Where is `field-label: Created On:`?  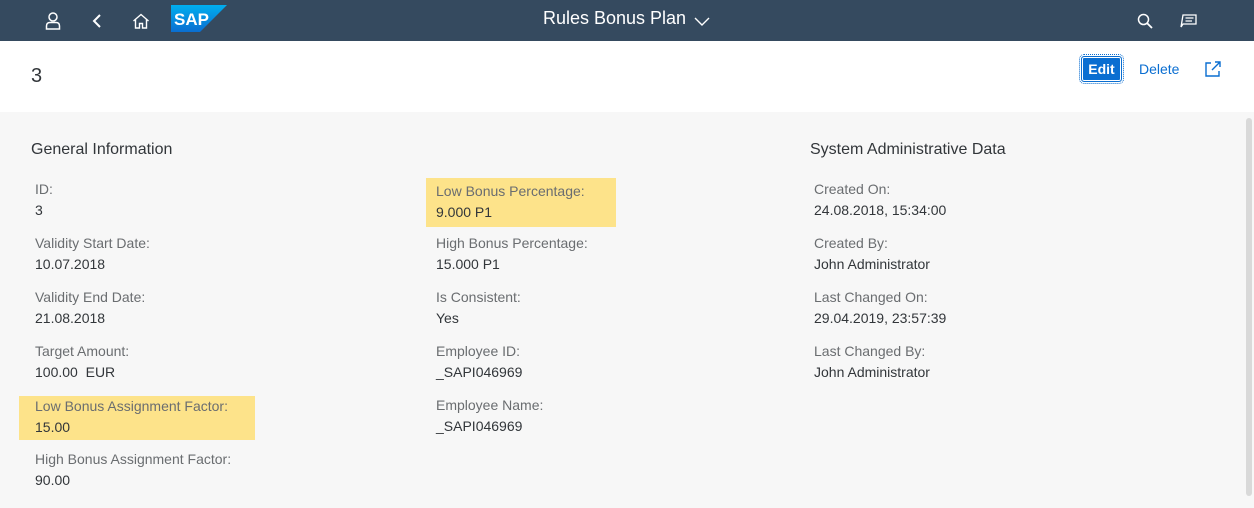 field-label: Created On: is located at coordinates (852, 189).